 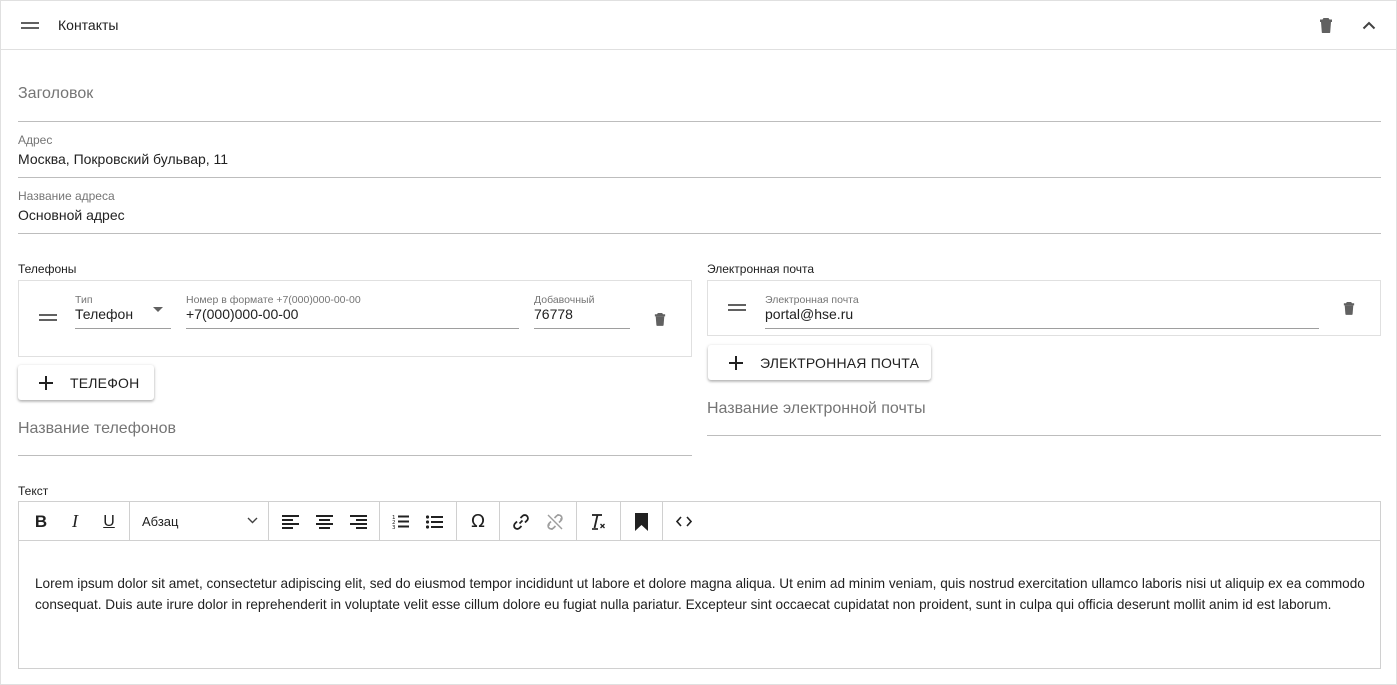 I want to click on add-phone-label: ТЕЛЕФОН, so click(x=105, y=382).